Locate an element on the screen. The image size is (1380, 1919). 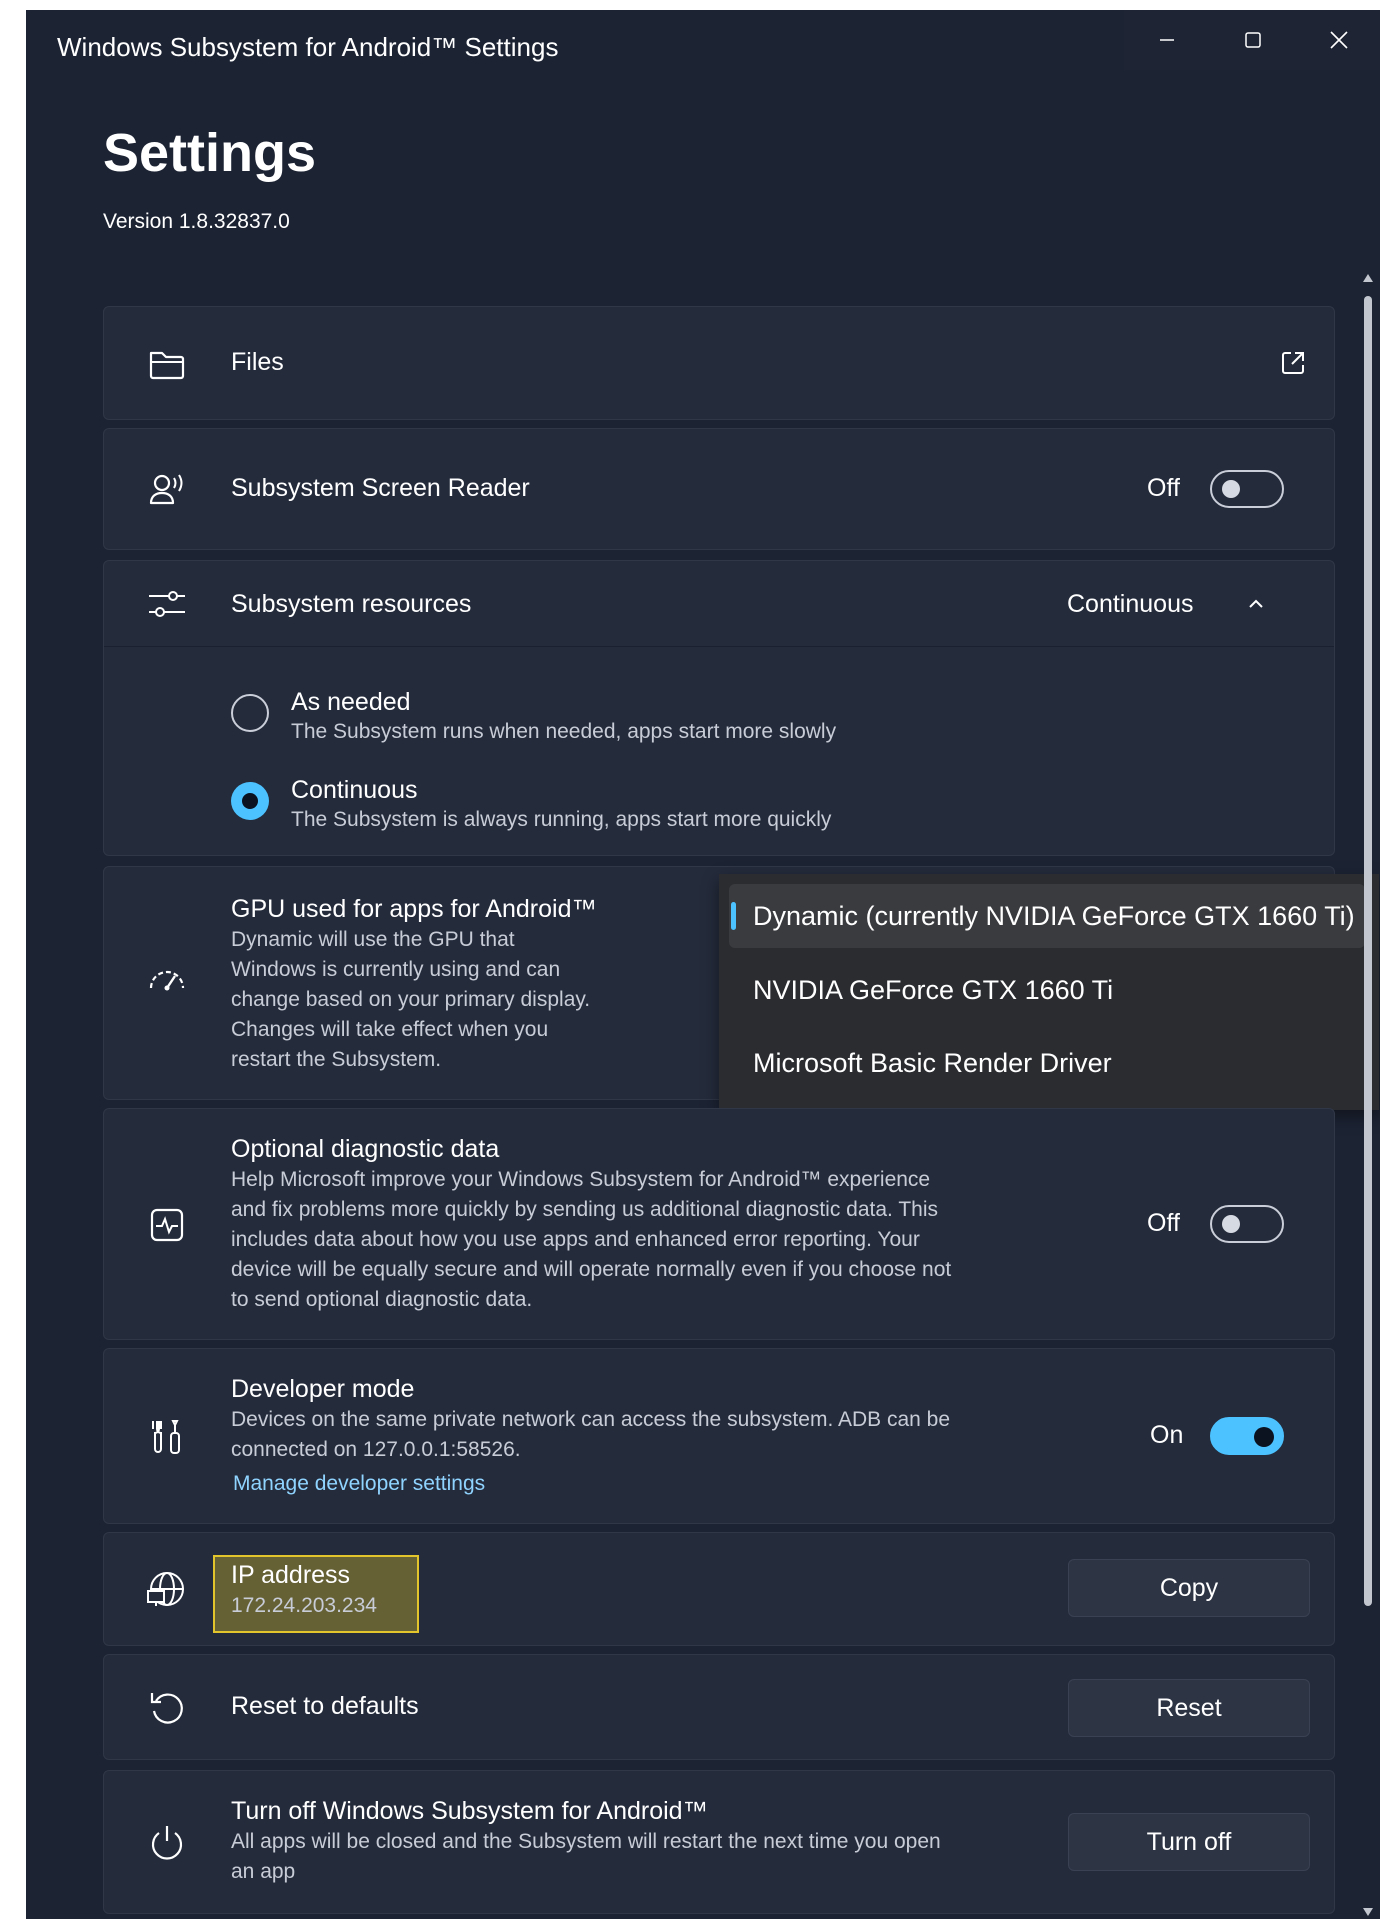
resources-value: Continuous is located at coordinates (1130, 604).